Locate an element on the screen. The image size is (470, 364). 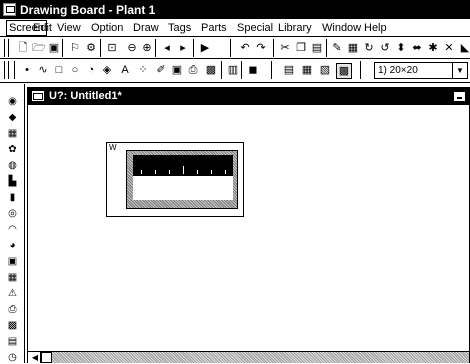
graph-icon: ▣ is located at coordinates (12, 262).